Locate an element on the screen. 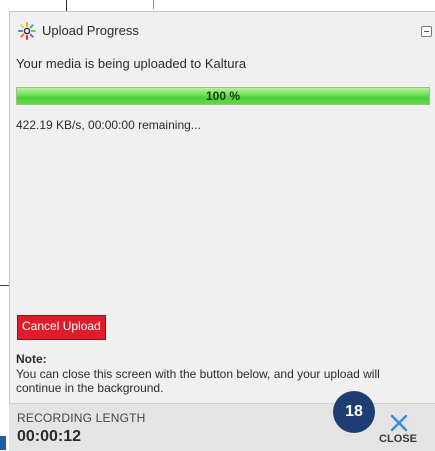  close-button: CLOSE is located at coordinates (398, 428).